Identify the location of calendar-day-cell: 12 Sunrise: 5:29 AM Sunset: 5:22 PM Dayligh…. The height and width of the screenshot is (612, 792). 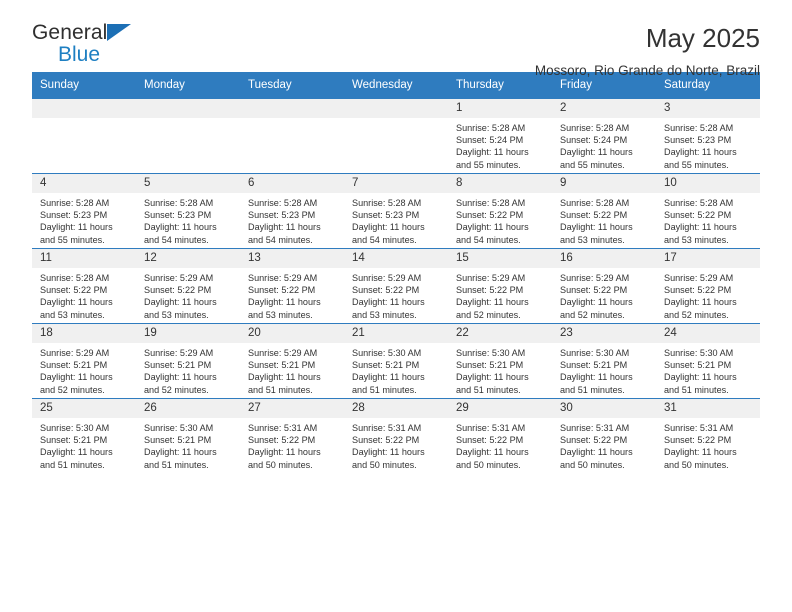
(188, 286).